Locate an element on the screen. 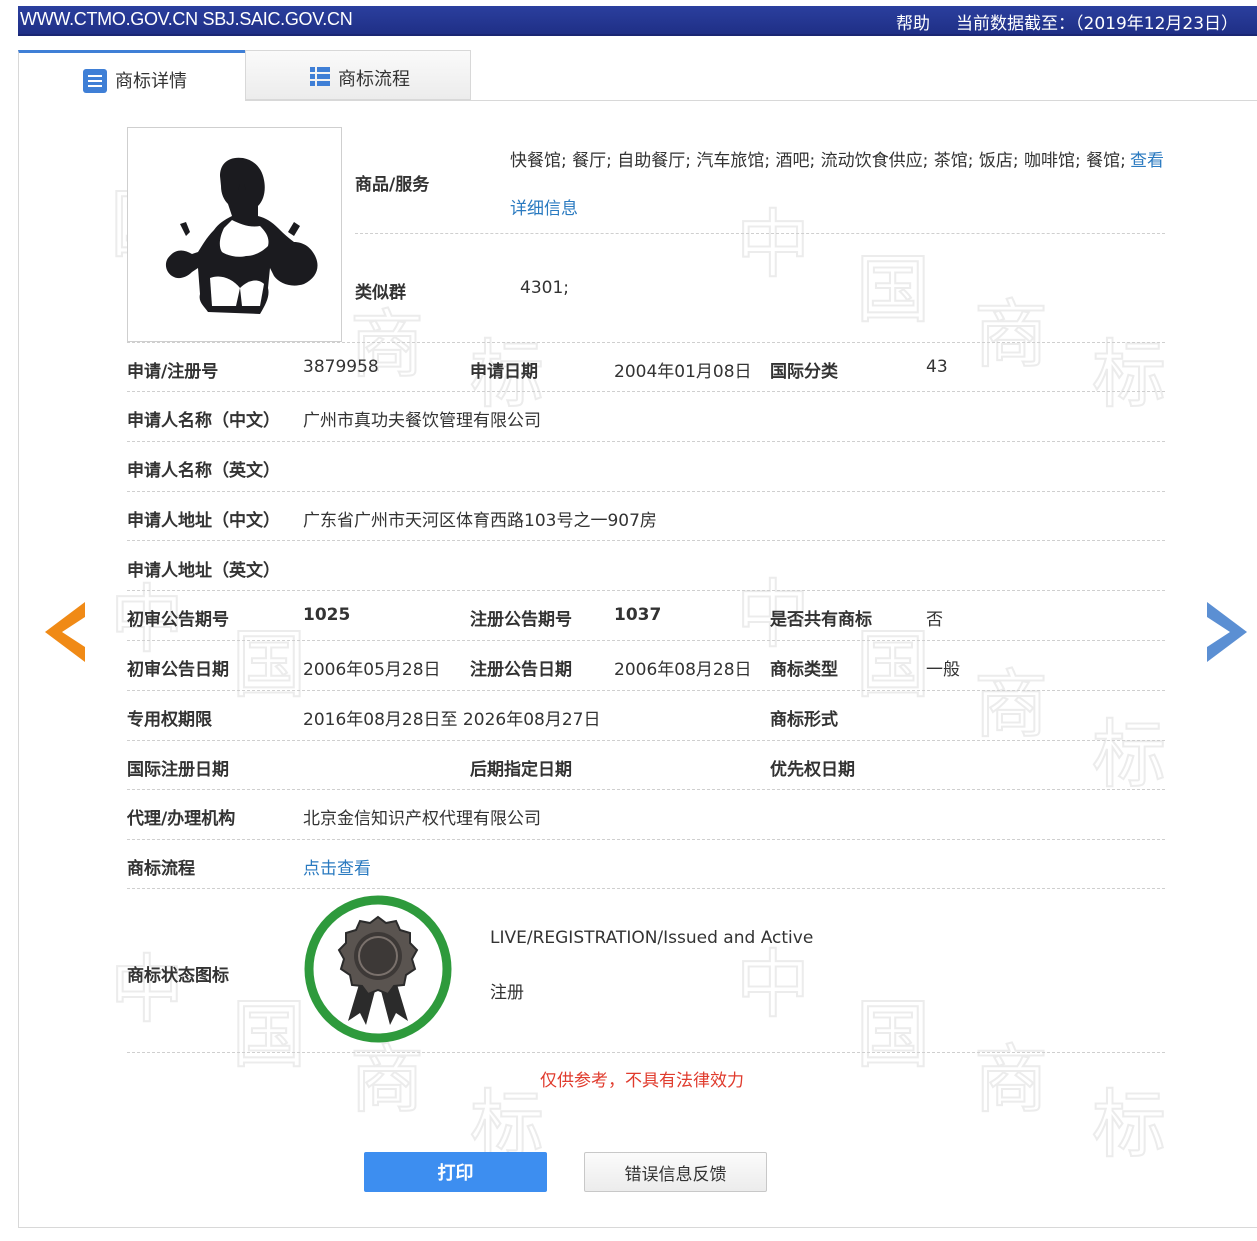  trademark-image is located at coordinates (234, 234).